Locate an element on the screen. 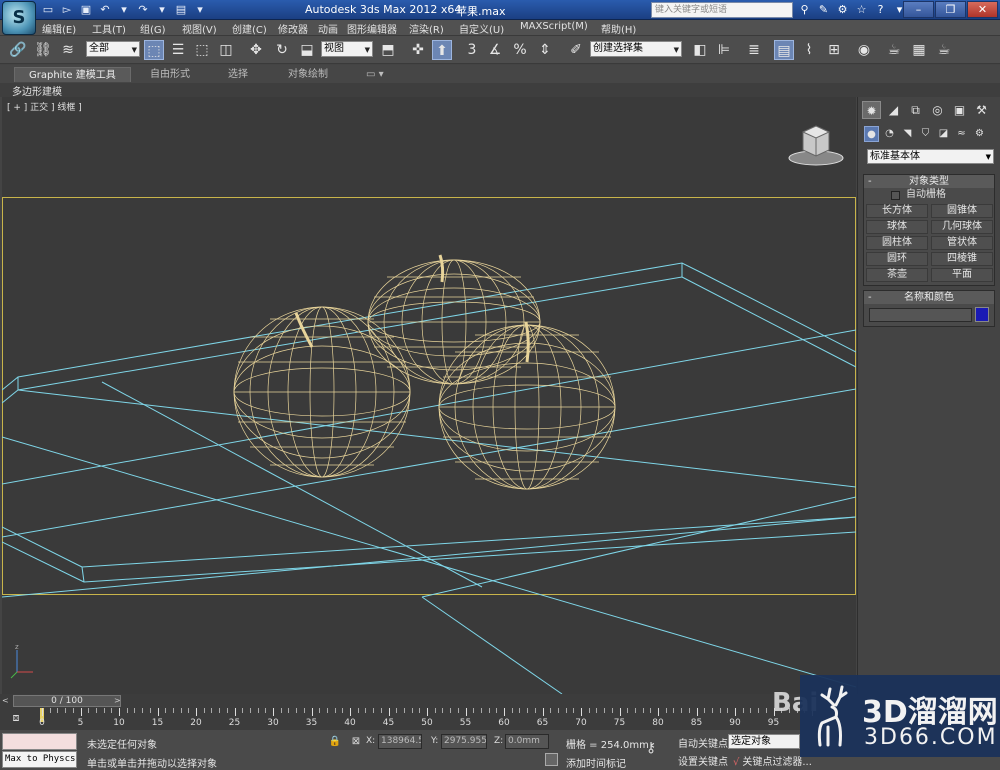 This screenshot has height=770, width=1000. scale-icon: ⬓ is located at coordinates (307, 50).